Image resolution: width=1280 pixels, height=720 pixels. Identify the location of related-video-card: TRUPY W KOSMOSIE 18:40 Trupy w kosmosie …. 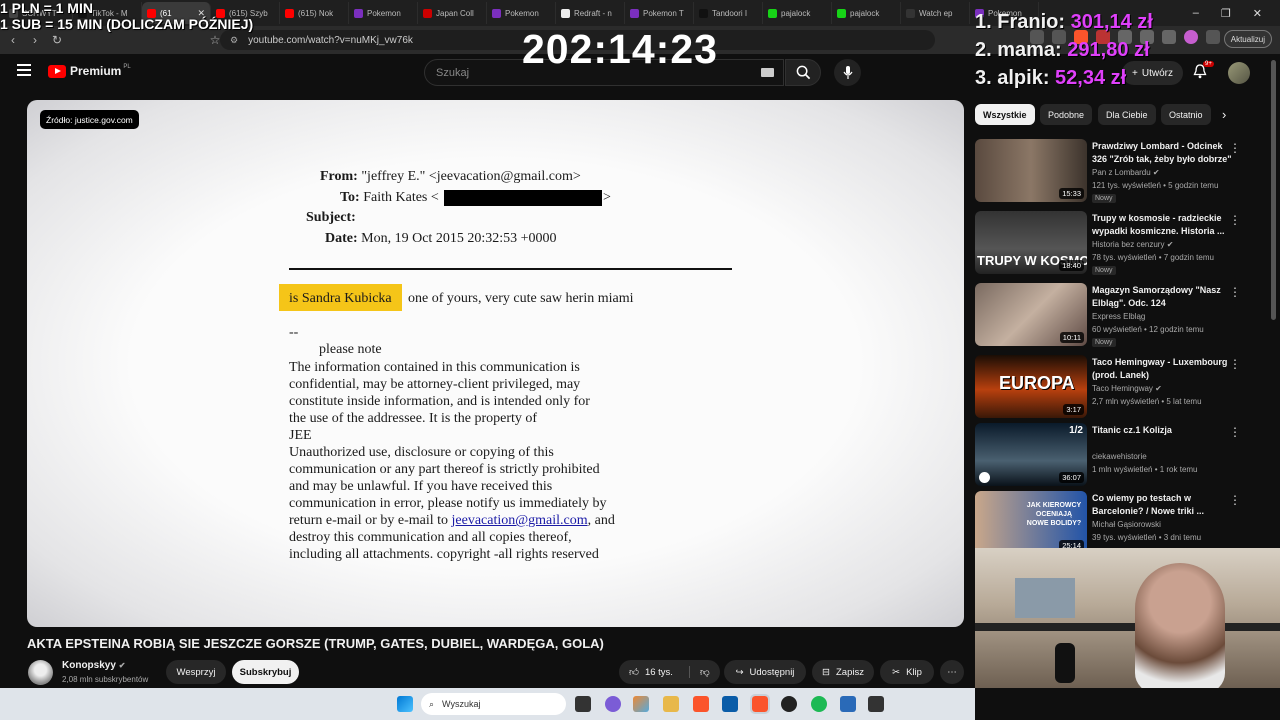
(1120, 244).